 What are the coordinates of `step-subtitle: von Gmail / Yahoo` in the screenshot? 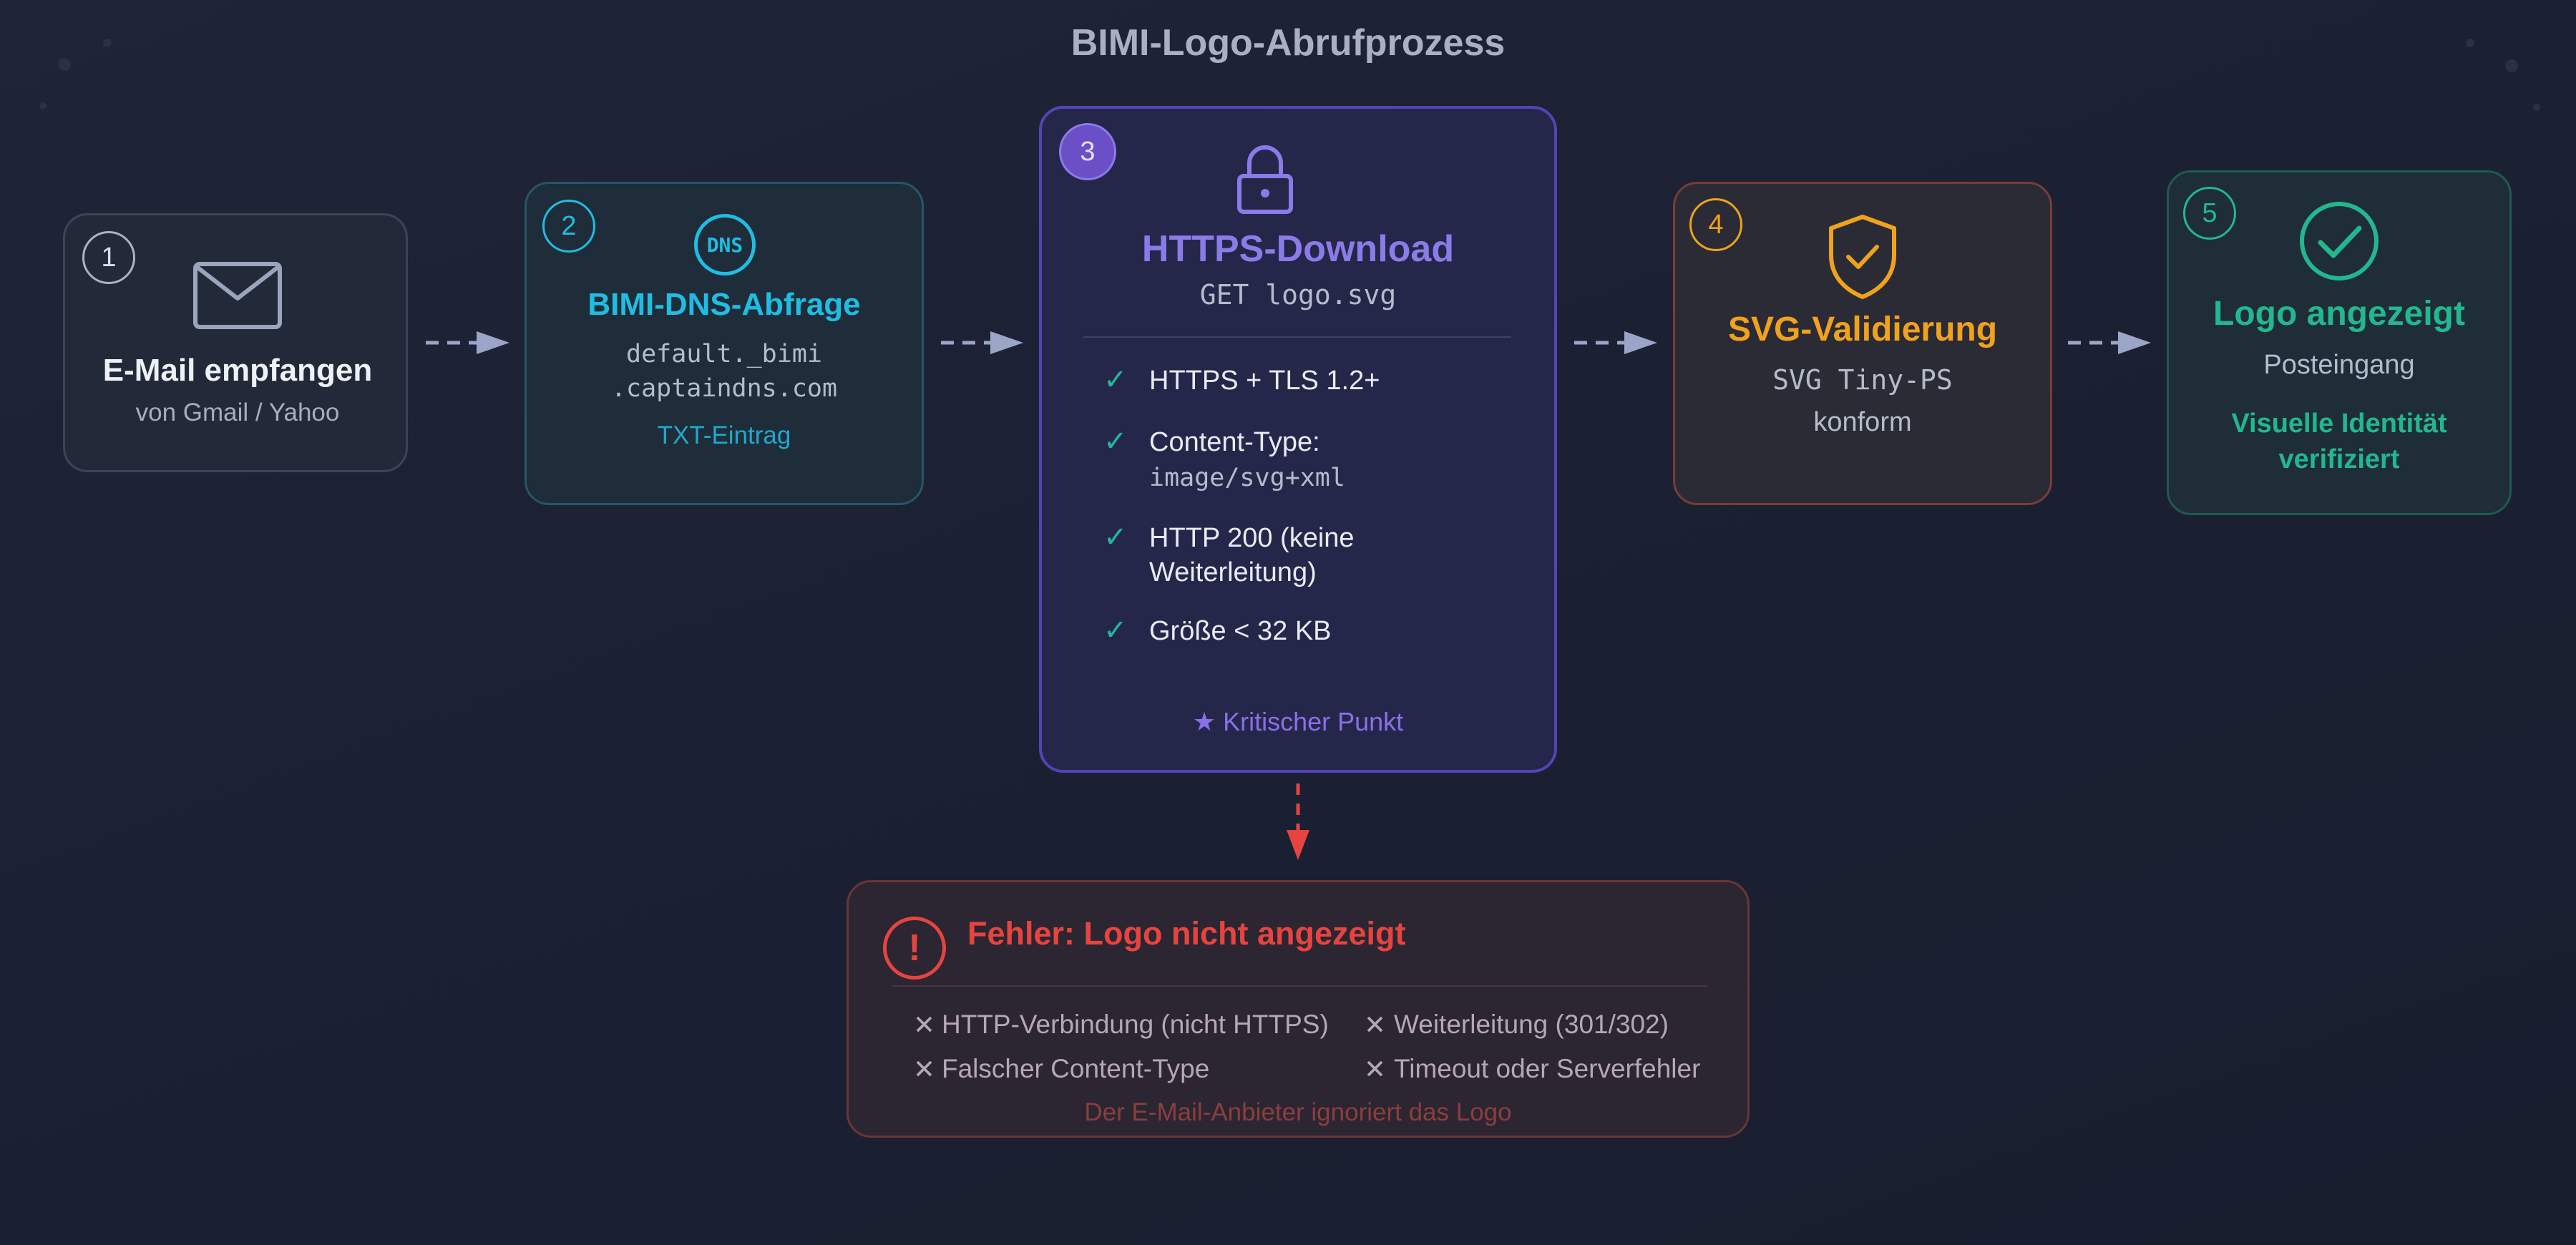 It's located at (237, 412).